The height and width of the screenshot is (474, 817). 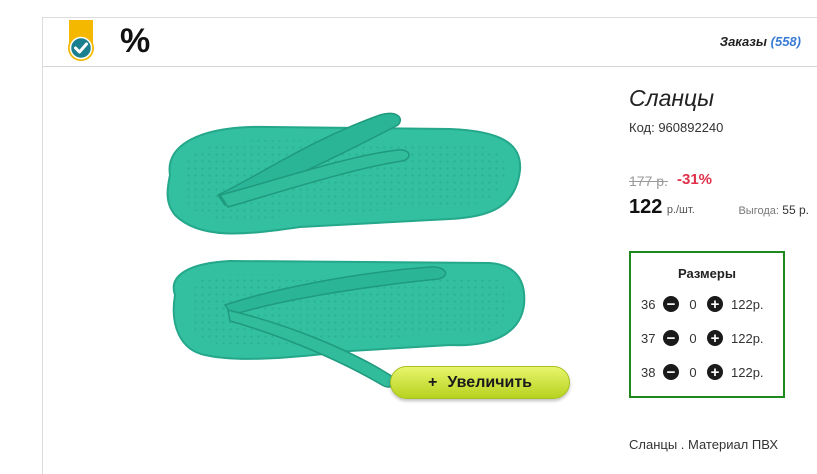 I want to click on check-badge-icon, so click(x=81, y=41).